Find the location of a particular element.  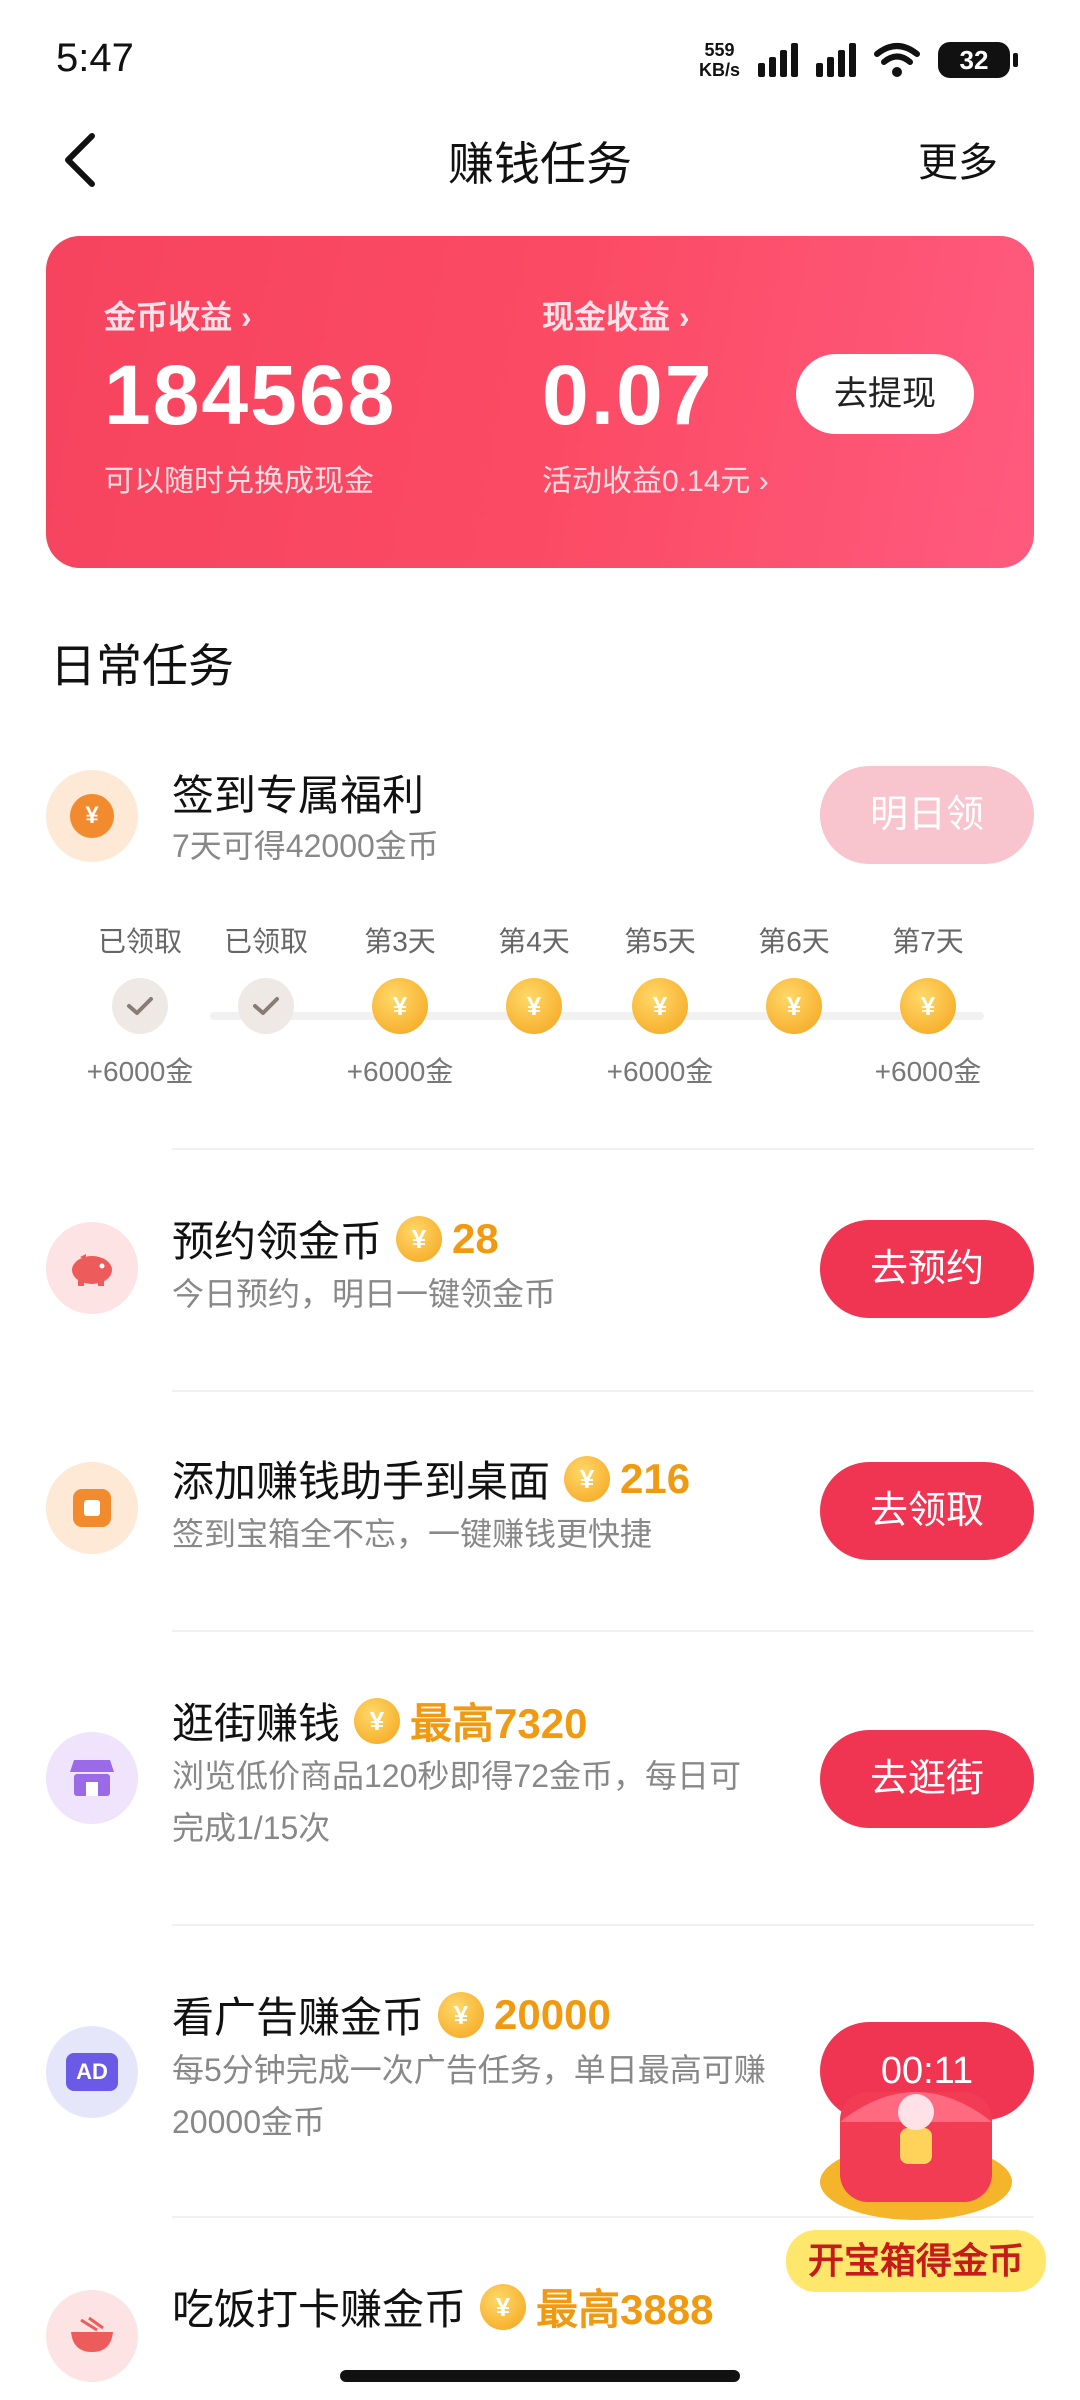

battery-icon: 32 is located at coordinates (978, 60).